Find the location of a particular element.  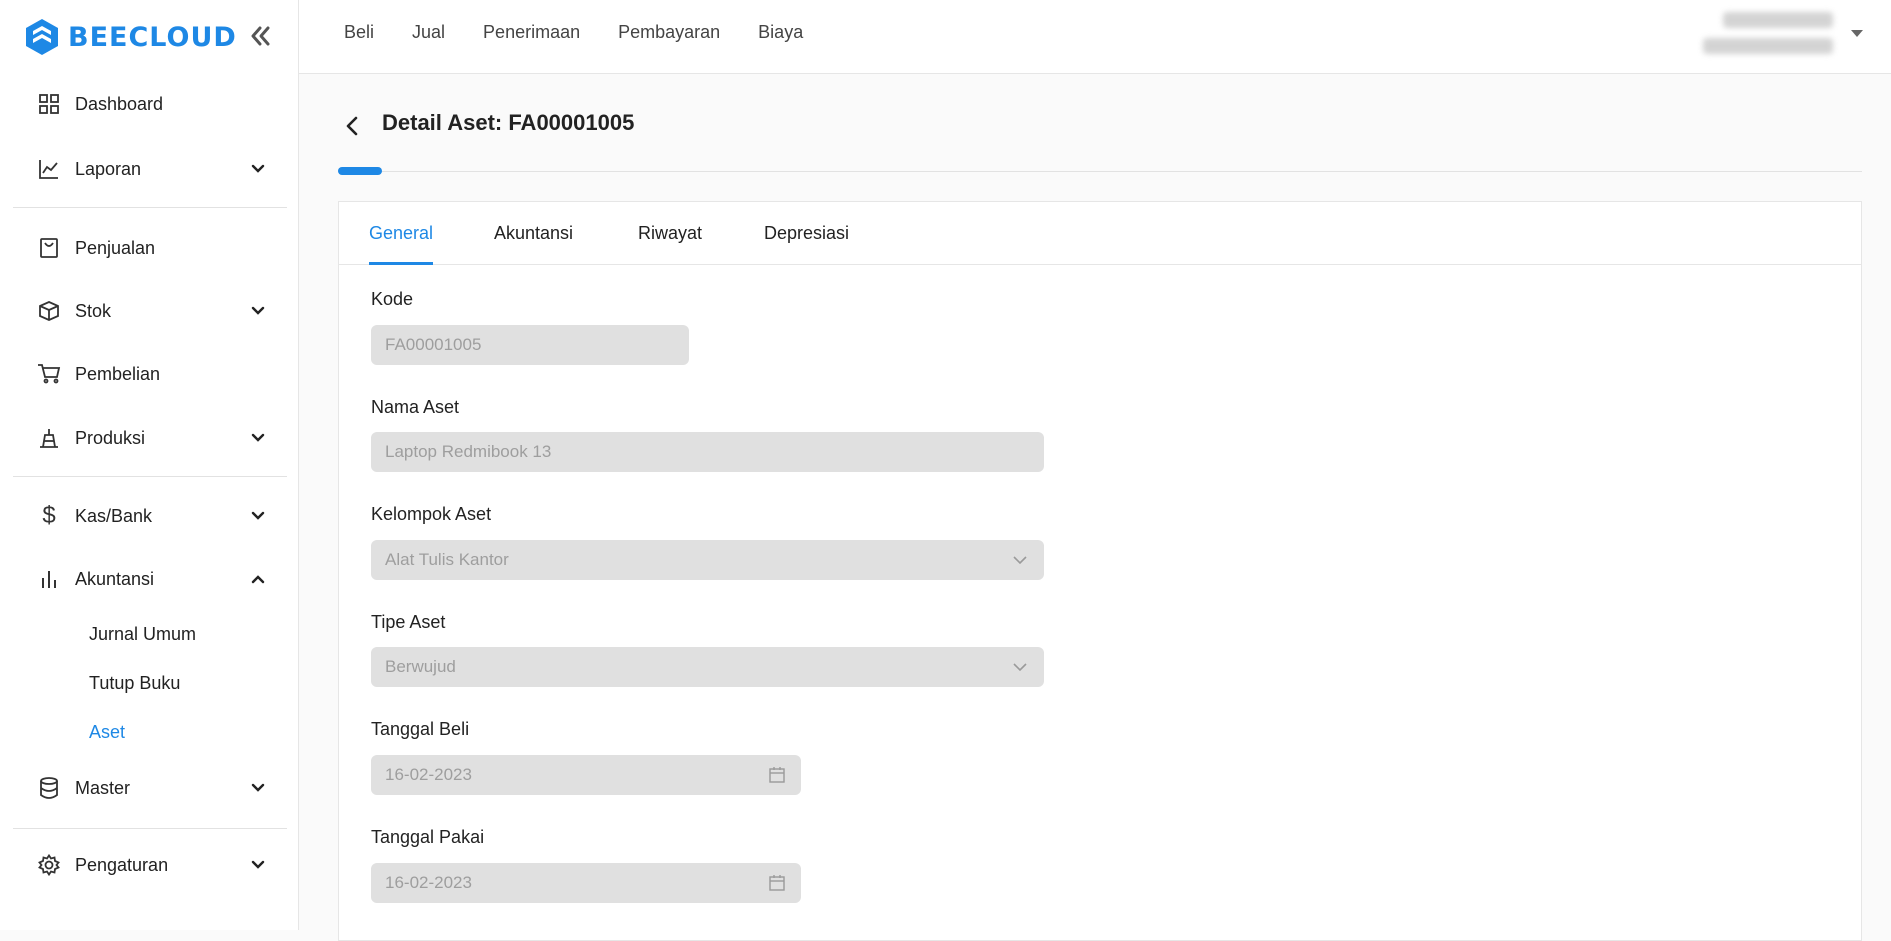

sidebar-subitem-tutup-buku: Tutup Buku is located at coordinates (134, 683).